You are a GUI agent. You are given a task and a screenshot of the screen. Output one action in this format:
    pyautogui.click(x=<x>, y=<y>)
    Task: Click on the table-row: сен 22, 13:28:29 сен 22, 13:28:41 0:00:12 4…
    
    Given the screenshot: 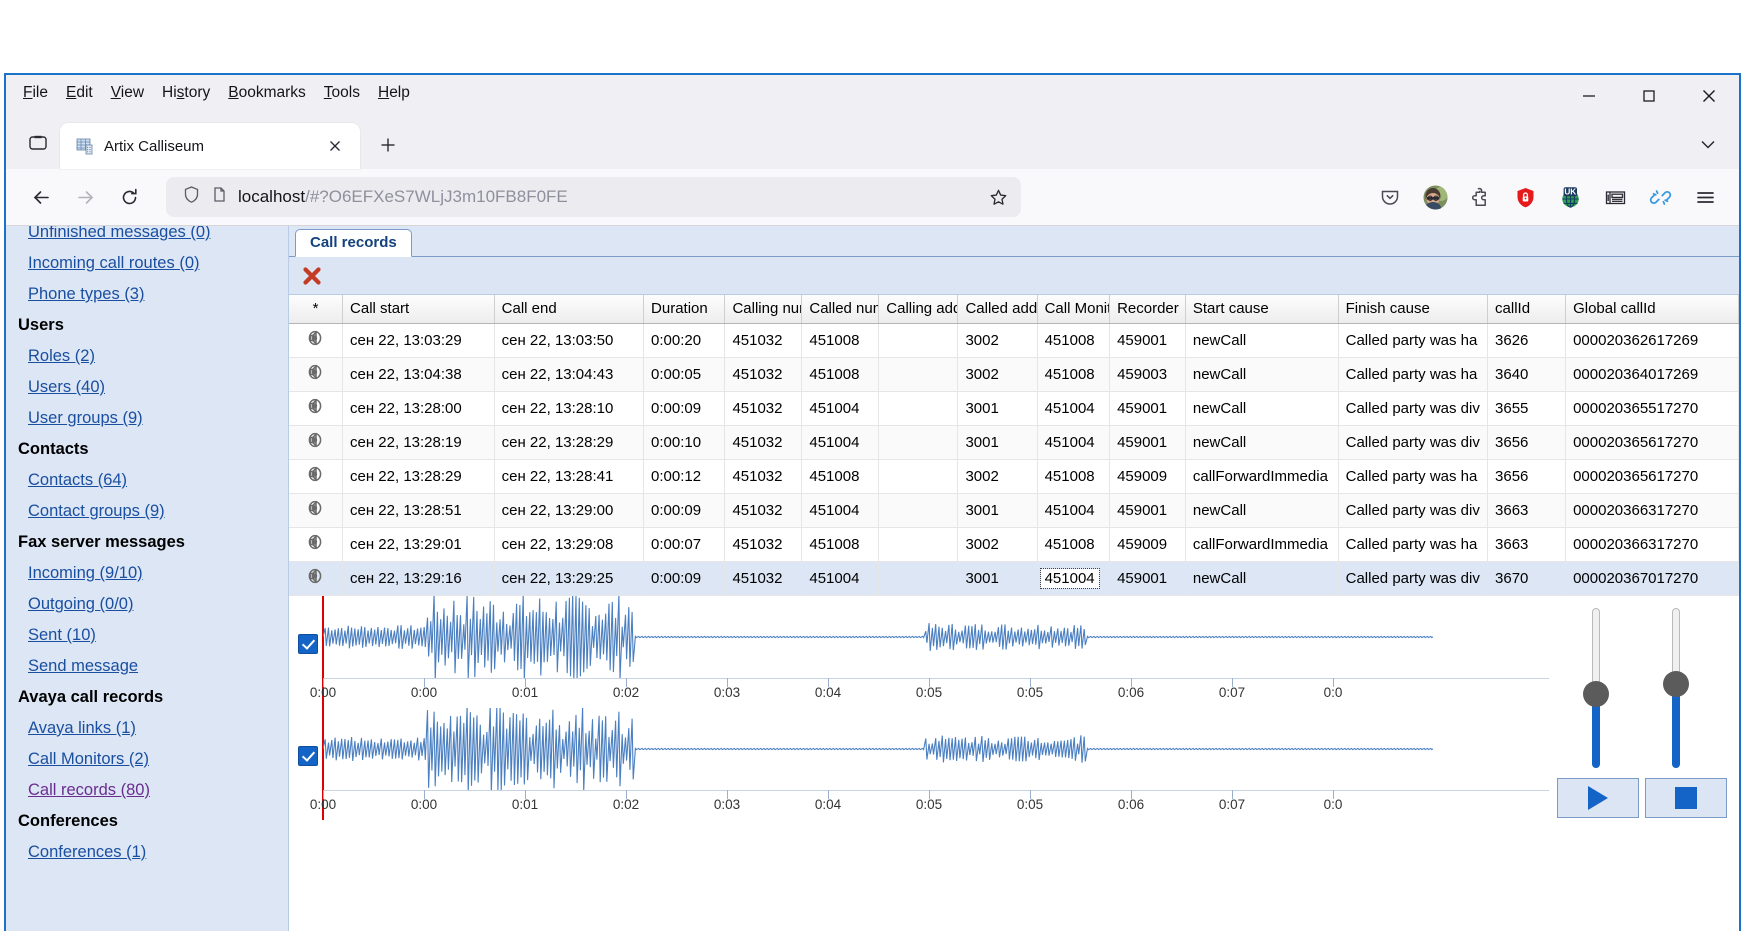 What is the action you would take?
    pyautogui.click(x=1014, y=476)
    